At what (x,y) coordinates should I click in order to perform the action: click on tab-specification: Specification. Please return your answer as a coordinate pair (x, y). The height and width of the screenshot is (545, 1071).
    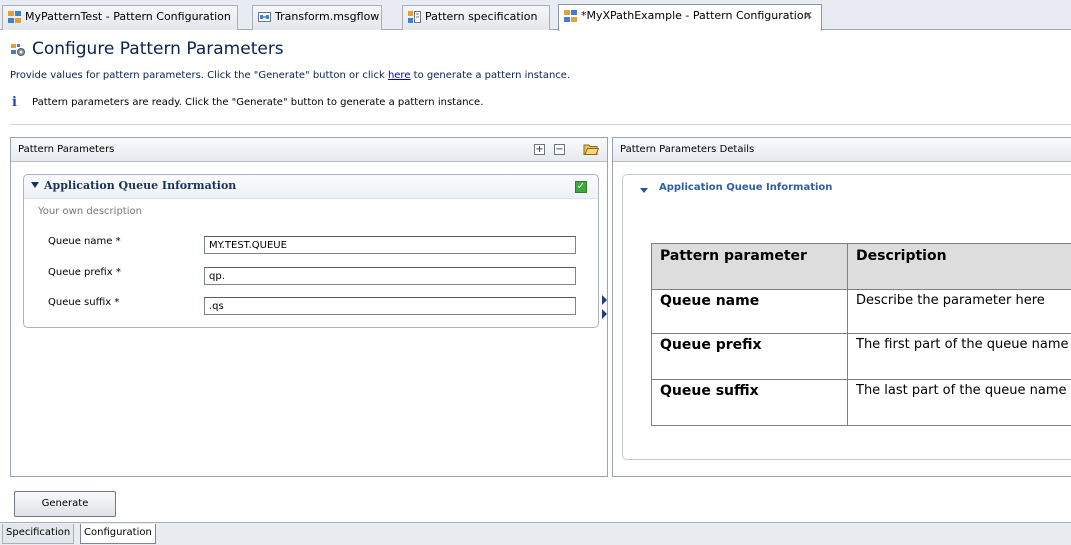
    Looking at the image, I should click on (38, 534).